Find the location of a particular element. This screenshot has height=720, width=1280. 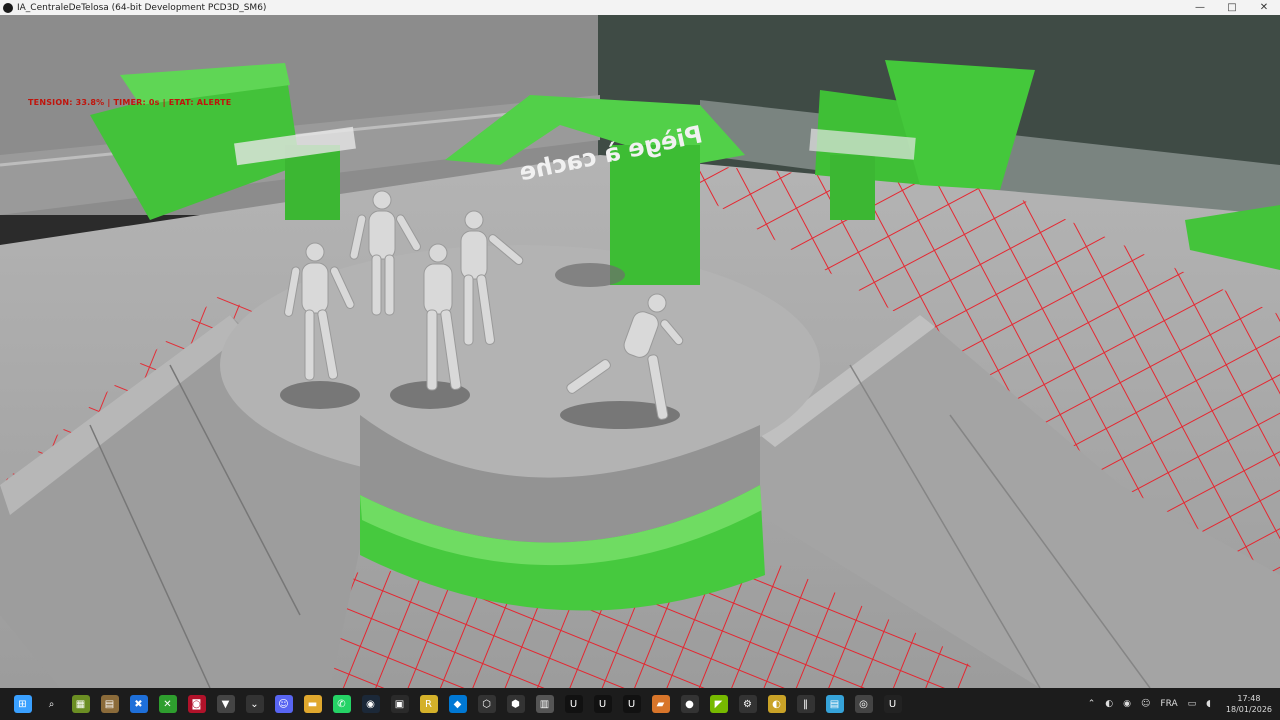

search-icon: ⌕ is located at coordinates (51, 704).